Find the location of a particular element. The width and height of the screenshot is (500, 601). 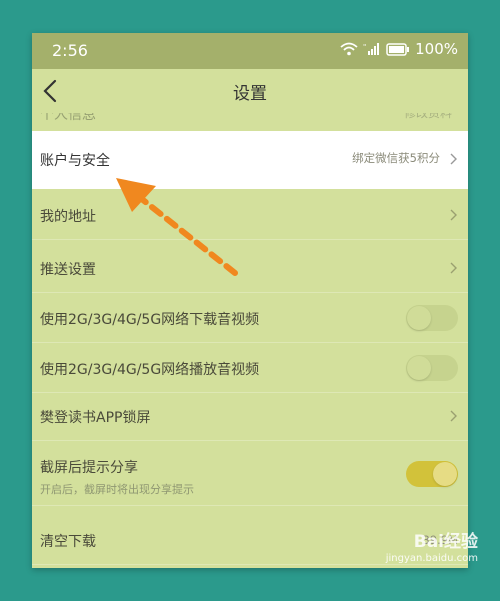

watermark: Bai经验 jingyan.baidu.com is located at coordinates (432, 545).